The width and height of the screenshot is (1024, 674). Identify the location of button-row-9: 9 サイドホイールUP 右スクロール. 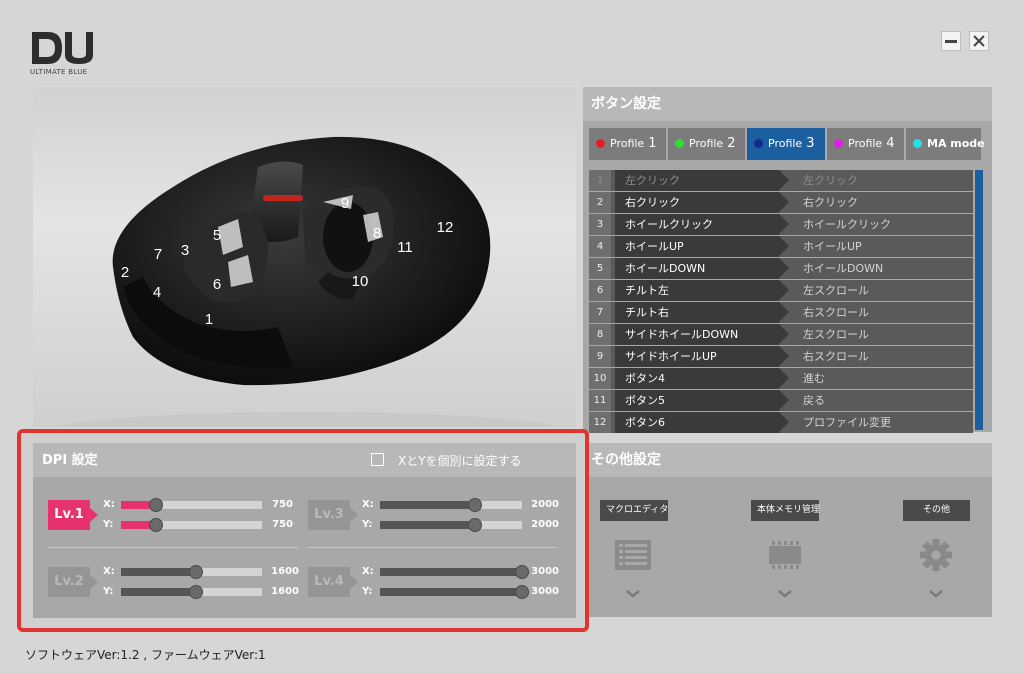
(781, 356).